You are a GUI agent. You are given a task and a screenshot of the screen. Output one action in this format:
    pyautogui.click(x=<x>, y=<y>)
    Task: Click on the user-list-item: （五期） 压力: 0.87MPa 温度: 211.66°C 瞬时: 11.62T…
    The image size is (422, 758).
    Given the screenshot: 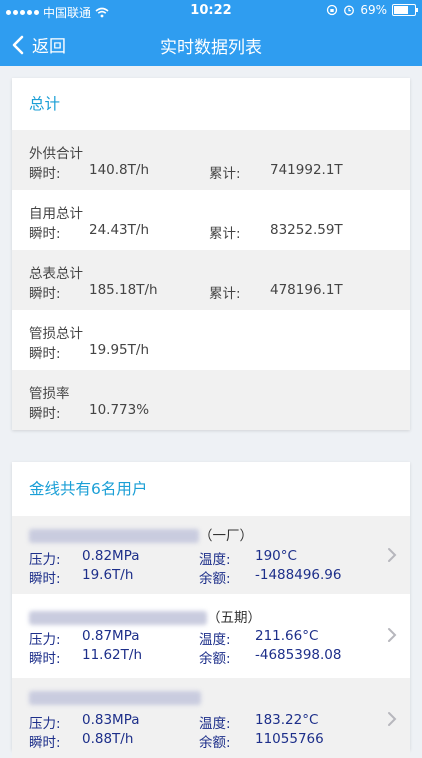 What is the action you would take?
    pyautogui.click(x=211, y=636)
    